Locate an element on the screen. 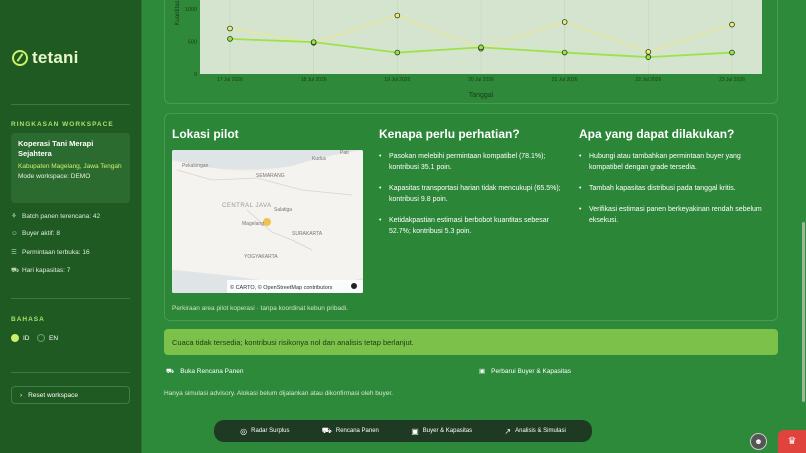 This screenshot has width=806, height=453. map-label-pati: Pati is located at coordinates (344, 153).